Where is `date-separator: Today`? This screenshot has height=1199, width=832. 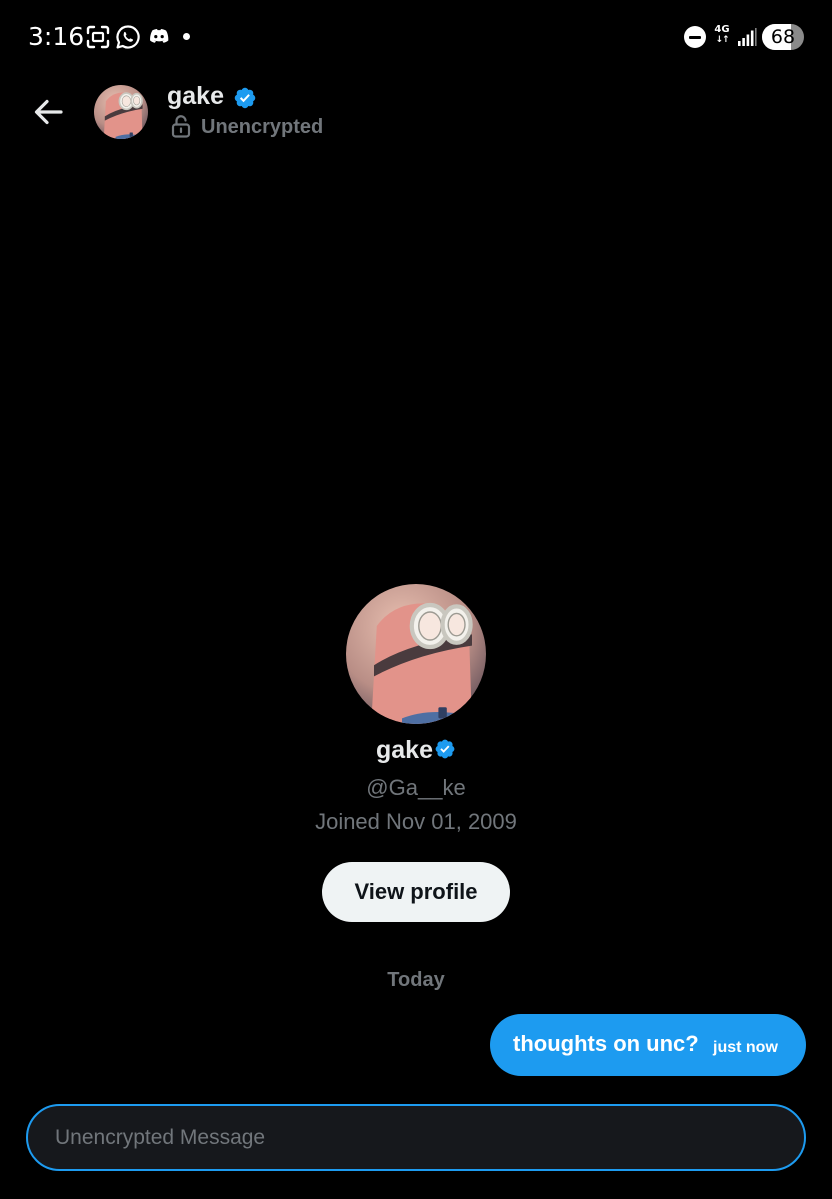
date-separator: Today is located at coordinates (416, 980).